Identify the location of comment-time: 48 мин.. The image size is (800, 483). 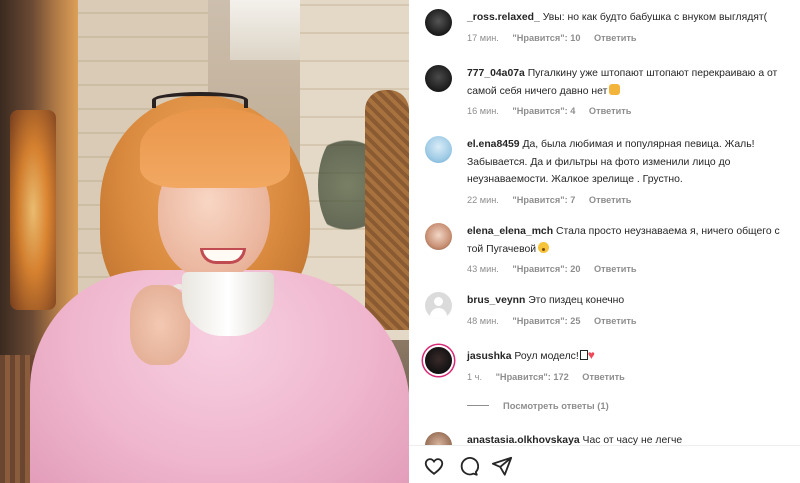
(483, 320).